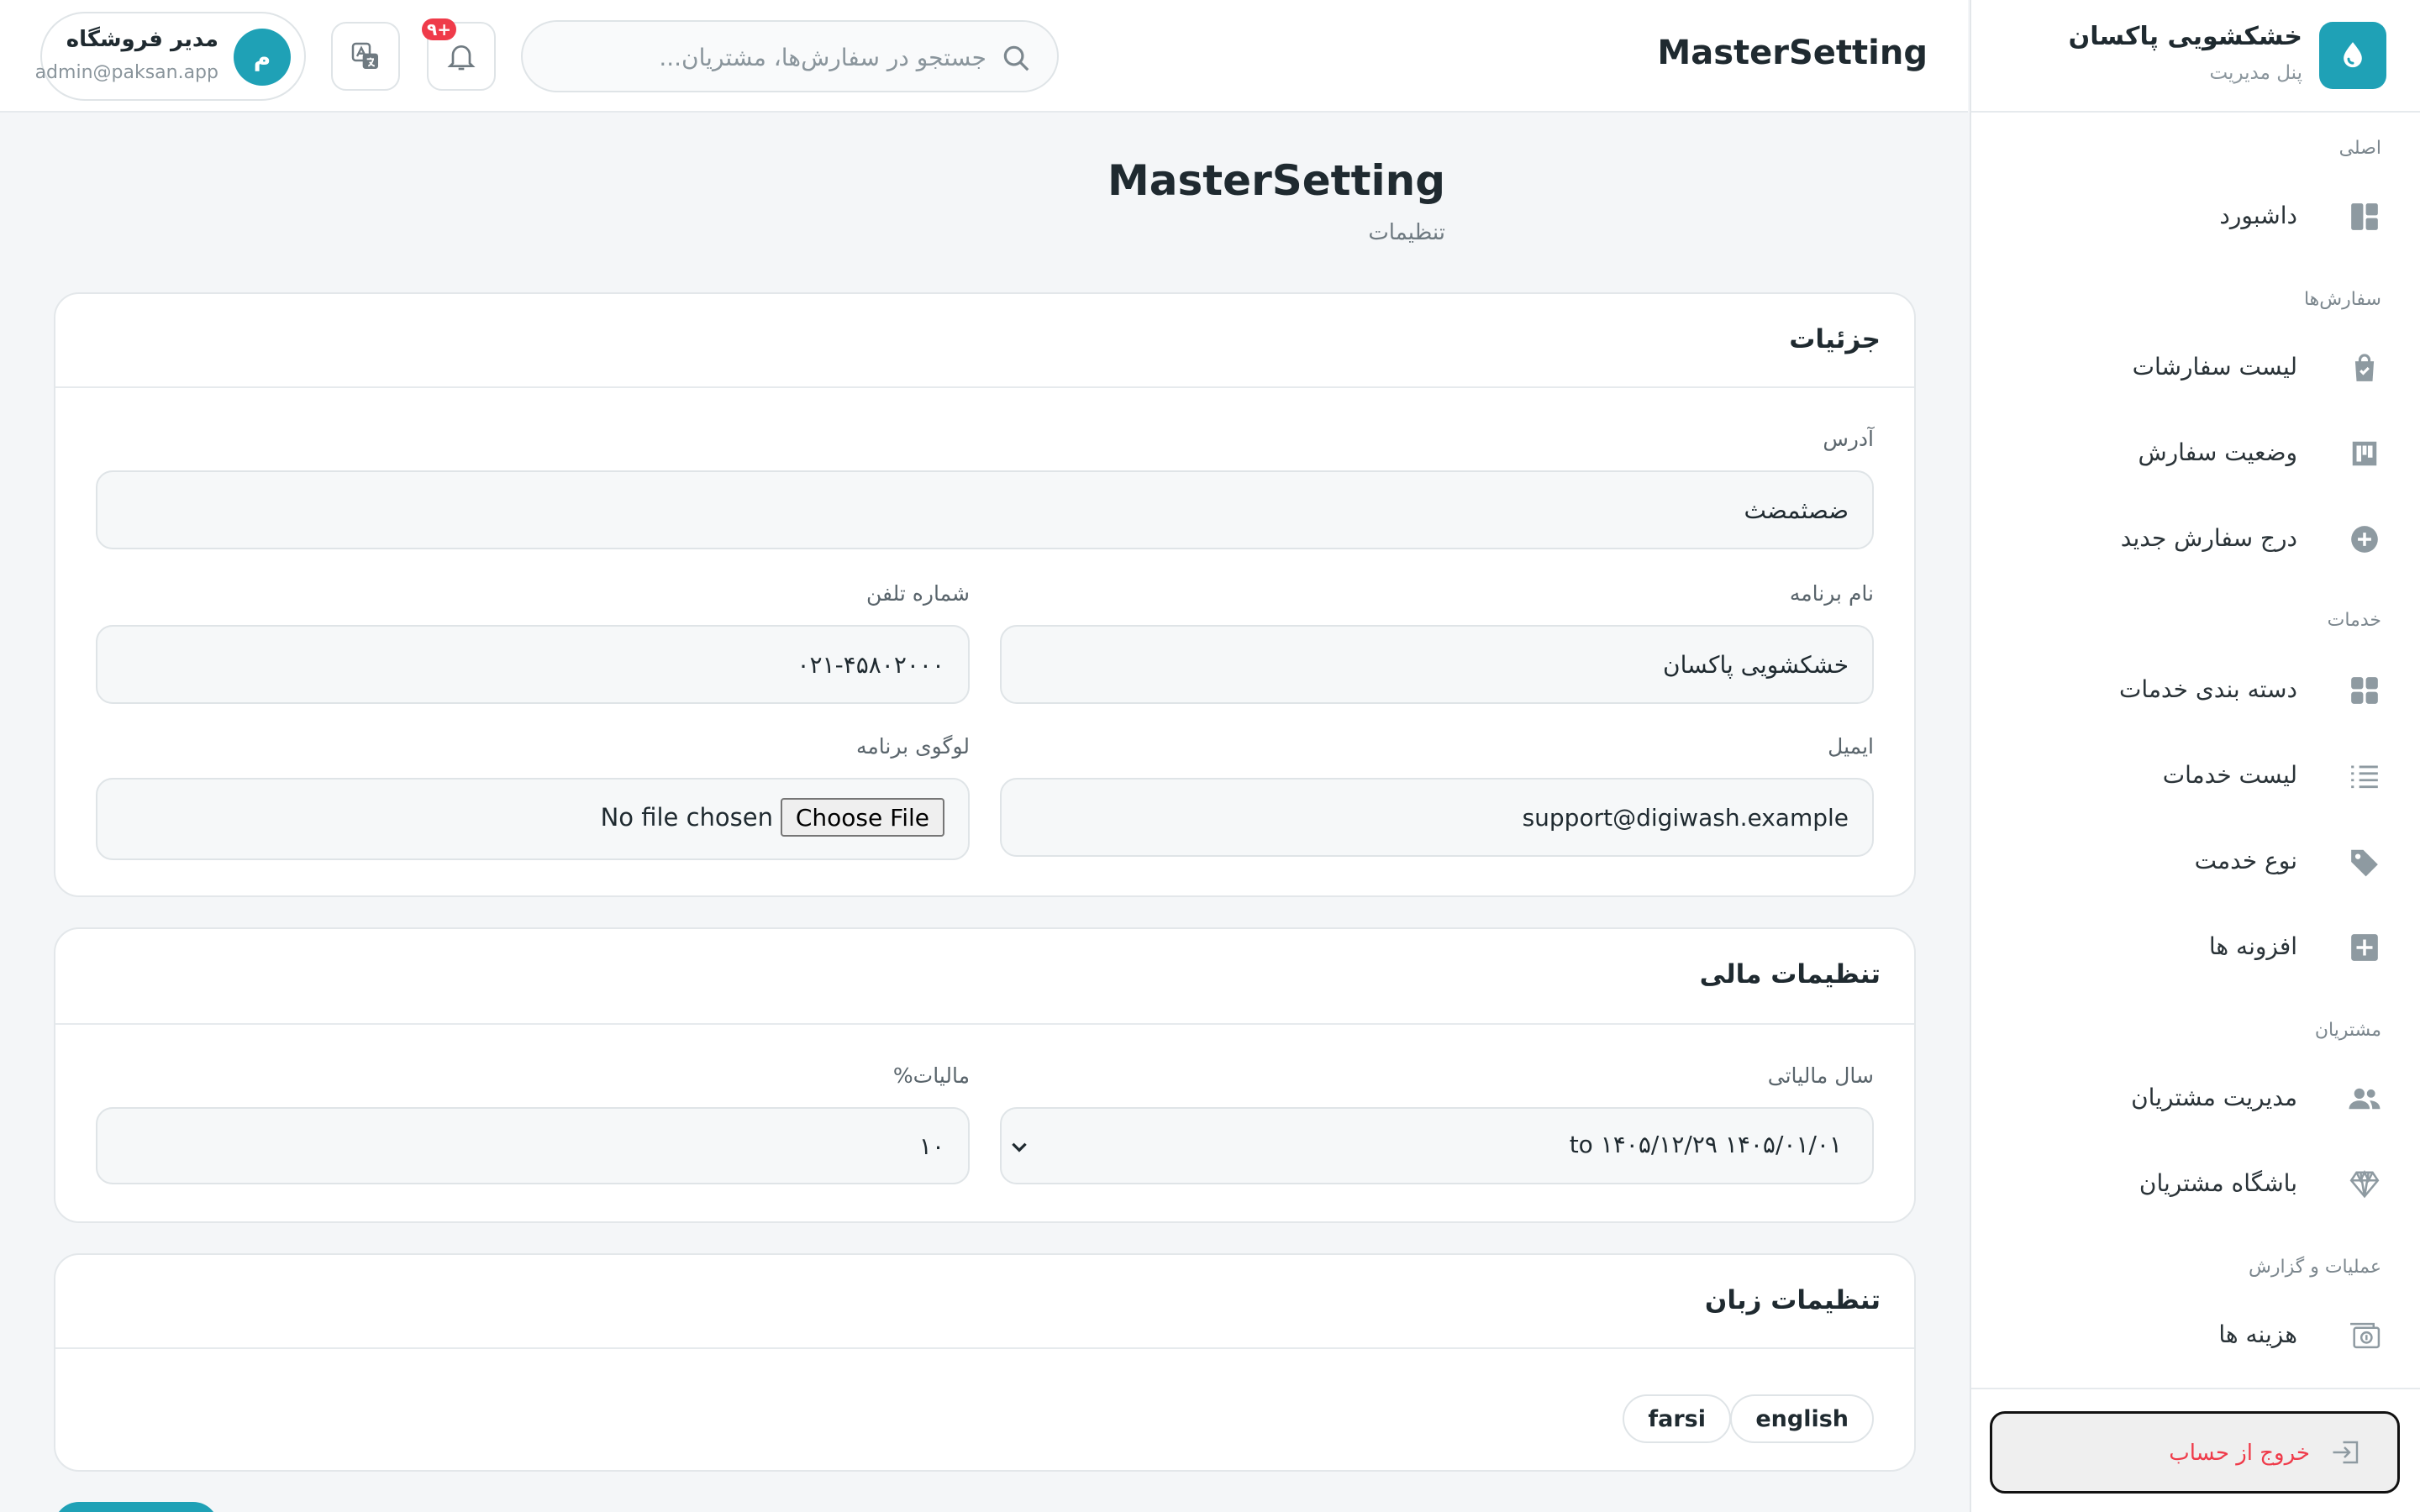 This screenshot has width=2420, height=1512. What do you see at coordinates (2193, 862) in the screenshot?
I see `sidebar-item-service-type: نوع خدمت` at bounding box center [2193, 862].